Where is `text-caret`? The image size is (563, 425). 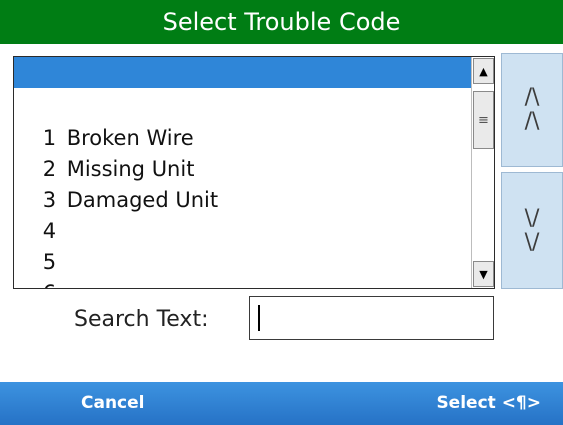 text-caret is located at coordinates (259, 318).